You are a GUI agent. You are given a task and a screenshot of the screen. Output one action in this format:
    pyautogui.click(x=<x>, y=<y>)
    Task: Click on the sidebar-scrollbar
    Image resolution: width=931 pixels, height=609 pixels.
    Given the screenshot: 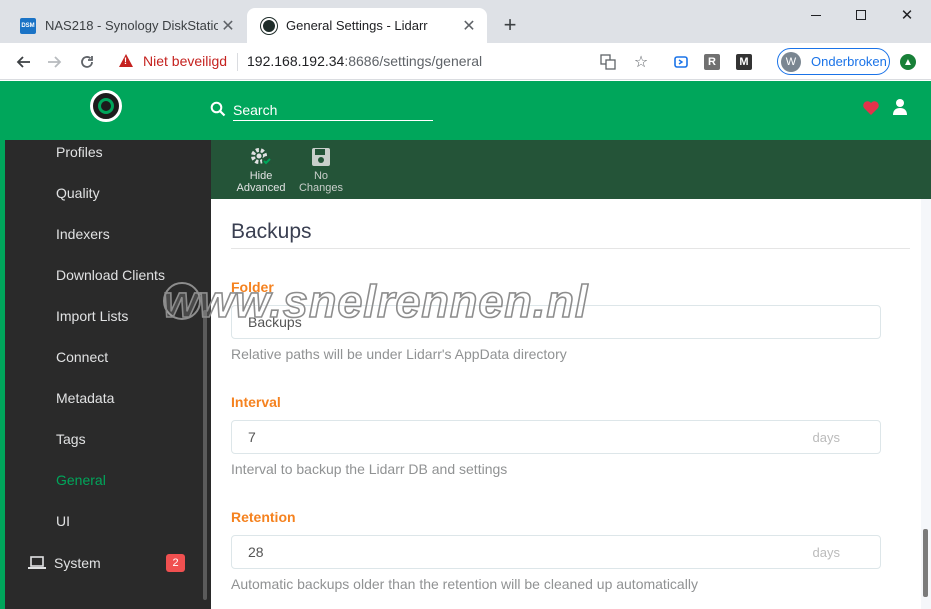 What is the action you would take?
    pyautogui.click(x=205, y=455)
    